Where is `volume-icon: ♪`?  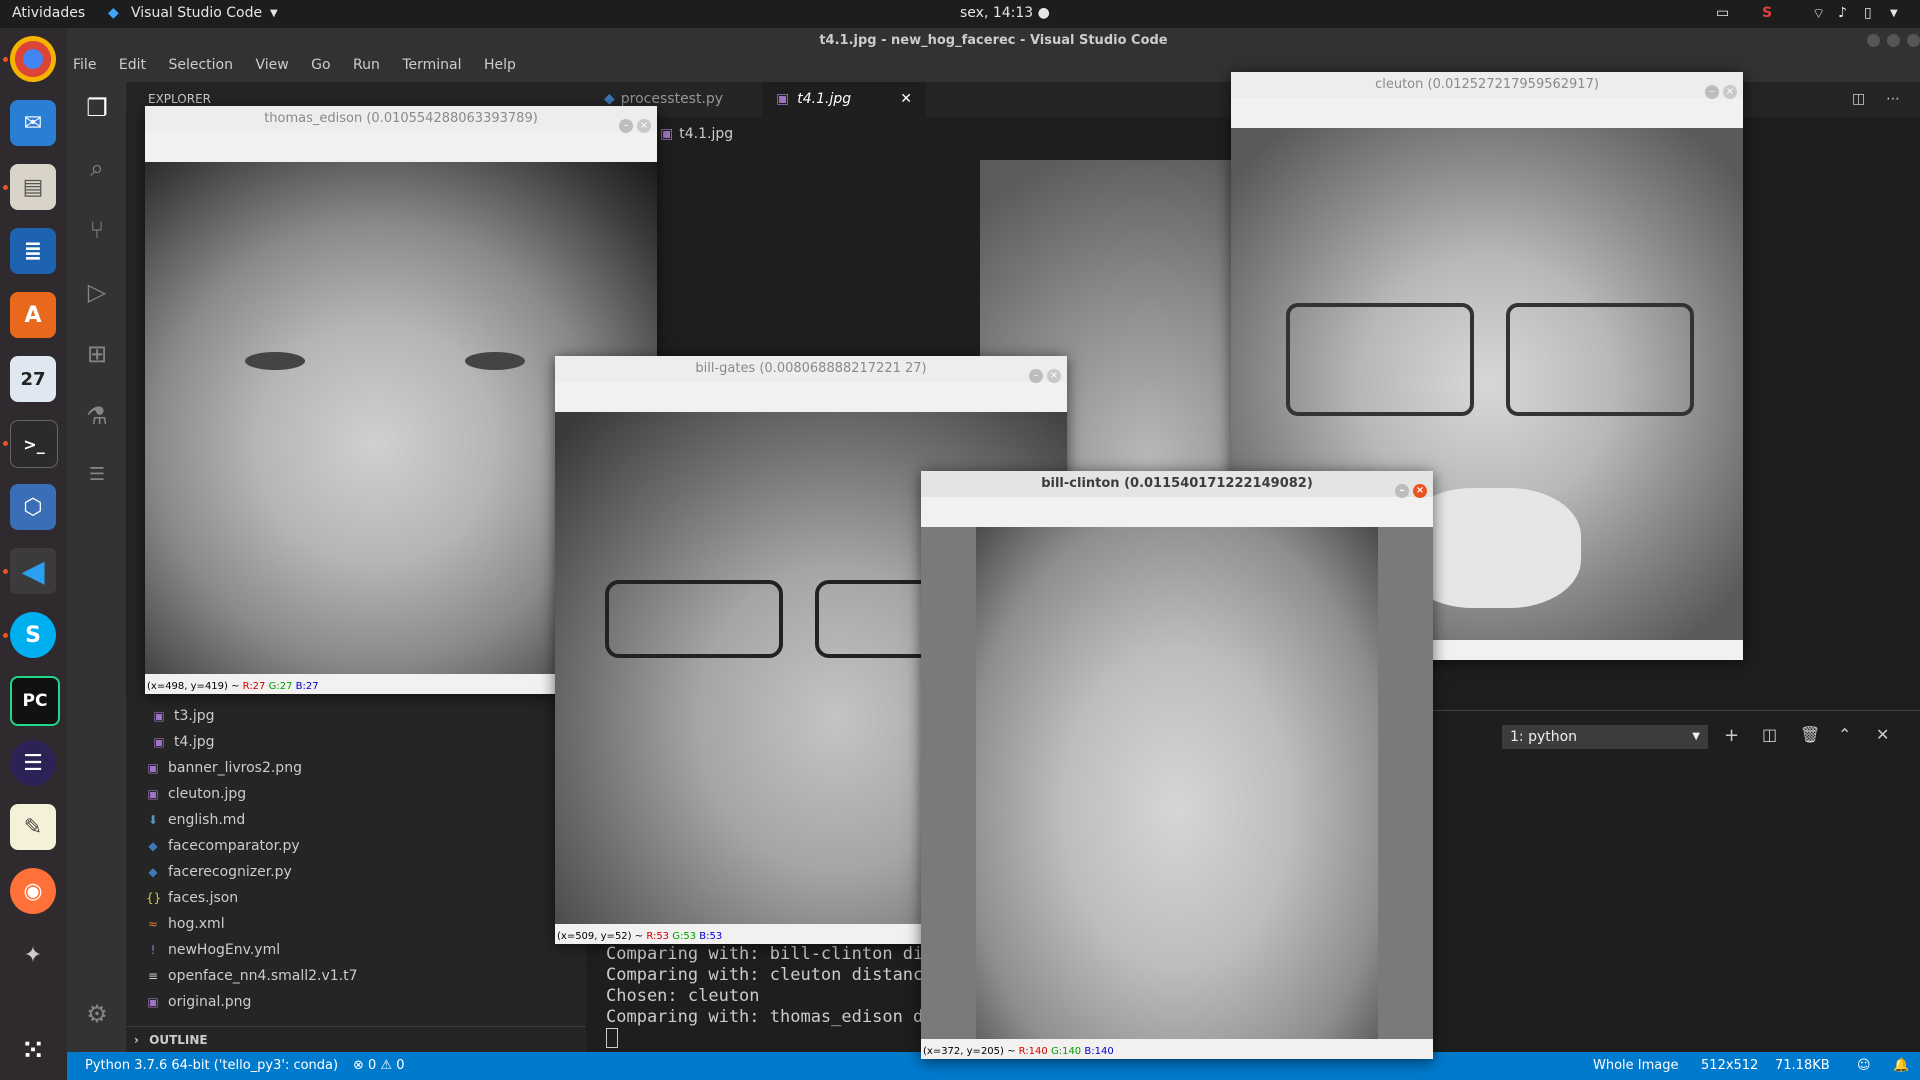
volume-icon: ♪ is located at coordinates (1842, 13).